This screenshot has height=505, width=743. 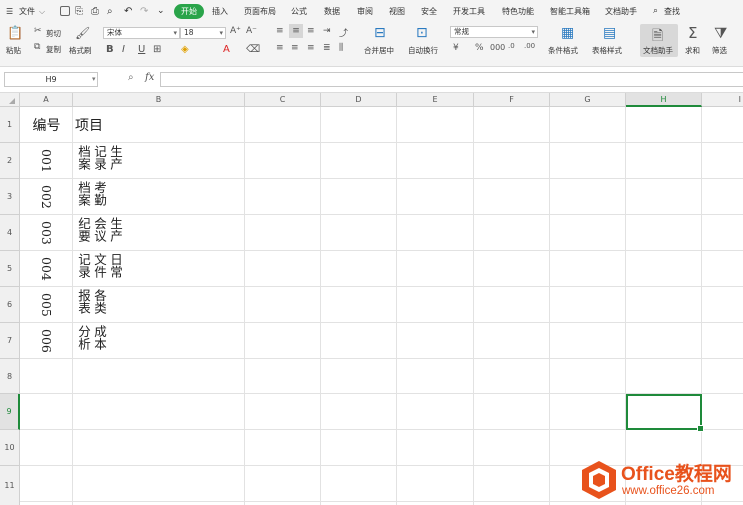 What do you see at coordinates (159, 100) in the screenshot?
I see `column-header-b: B` at bounding box center [159, 100].